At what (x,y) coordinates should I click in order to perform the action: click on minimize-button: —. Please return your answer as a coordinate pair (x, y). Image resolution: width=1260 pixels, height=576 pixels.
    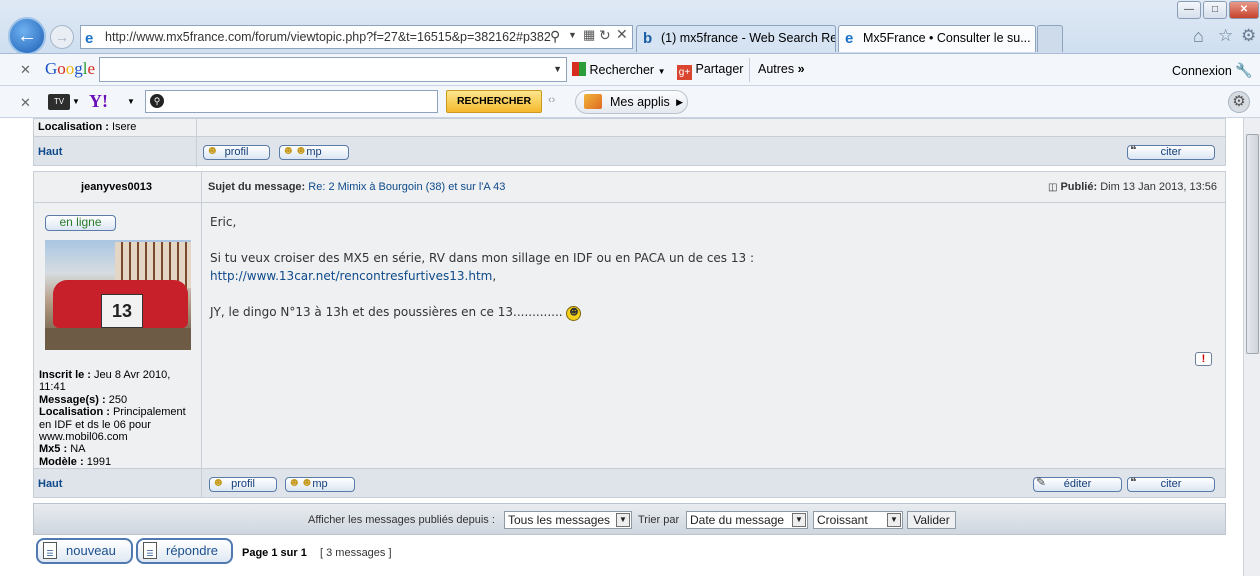
    Looking at the image, I should click on (1189, 10).